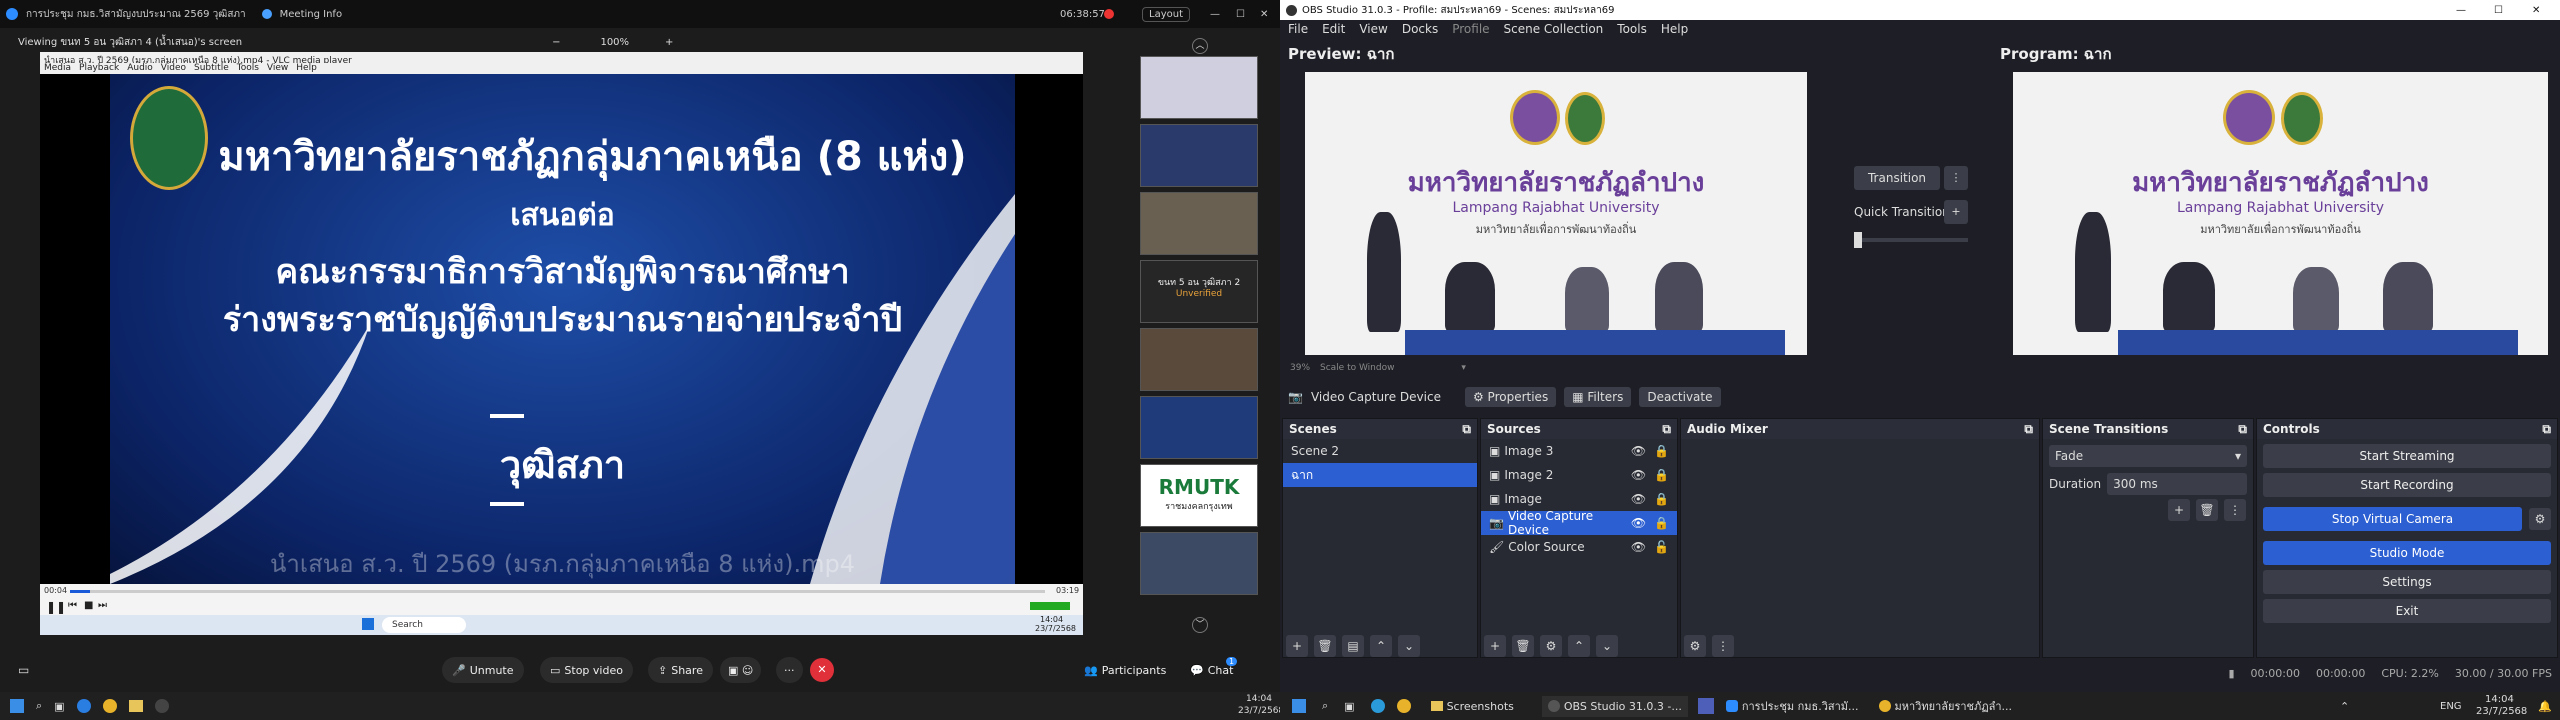 The height and width of the screenshot is (720, 2560). I want to click on unmute-button: 🎤 Unmute, so click(483, 670).